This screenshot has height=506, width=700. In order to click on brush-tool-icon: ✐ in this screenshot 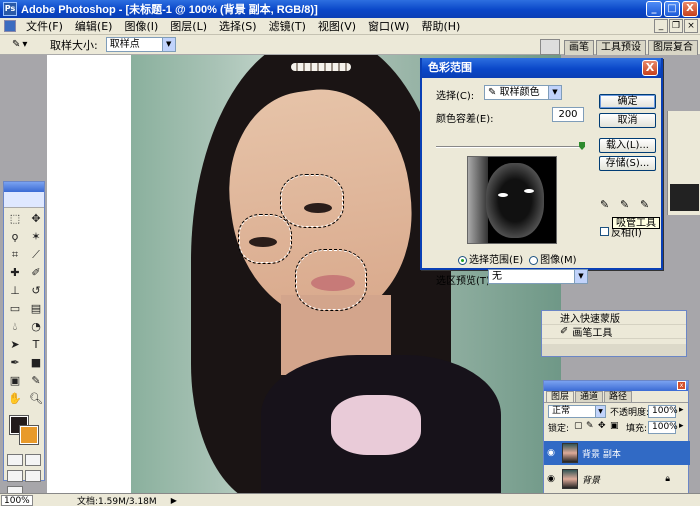, I will do `click(36, 273)`.